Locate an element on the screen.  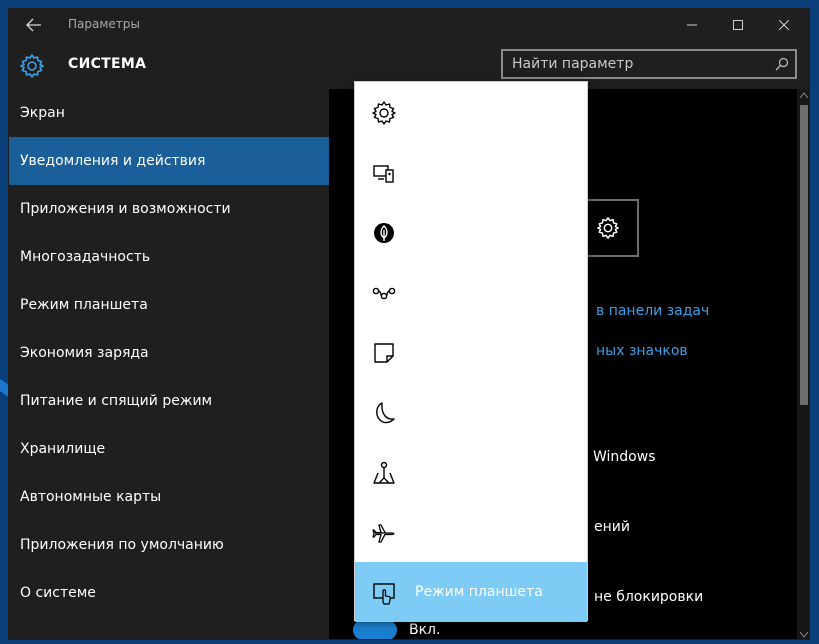
note-icon is located at coordinates (384, 353).